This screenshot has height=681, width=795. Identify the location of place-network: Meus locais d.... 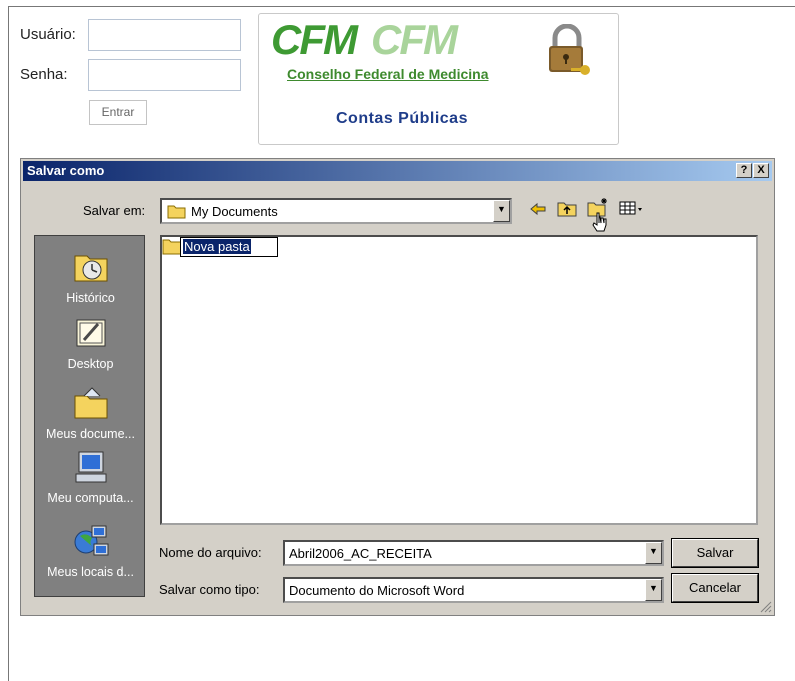
(90, 550).